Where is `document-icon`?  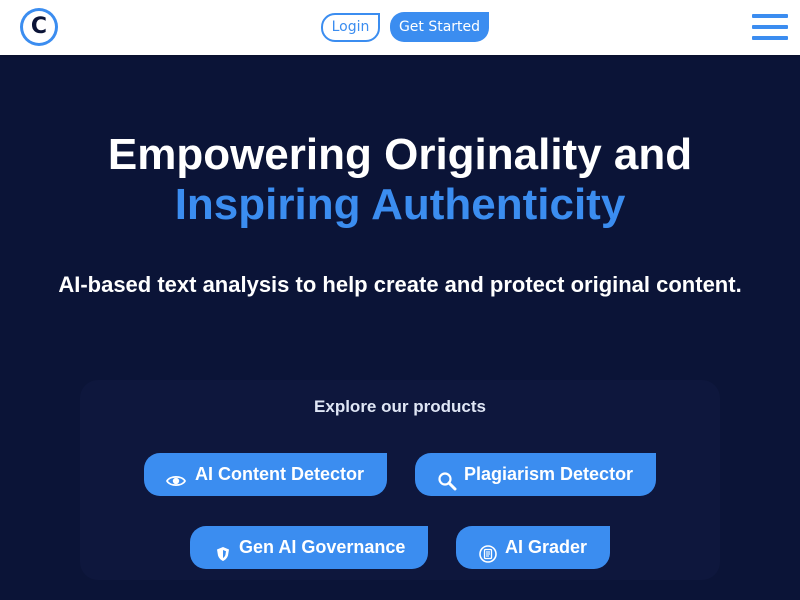 document-icon is located at coordinates (488, 550).